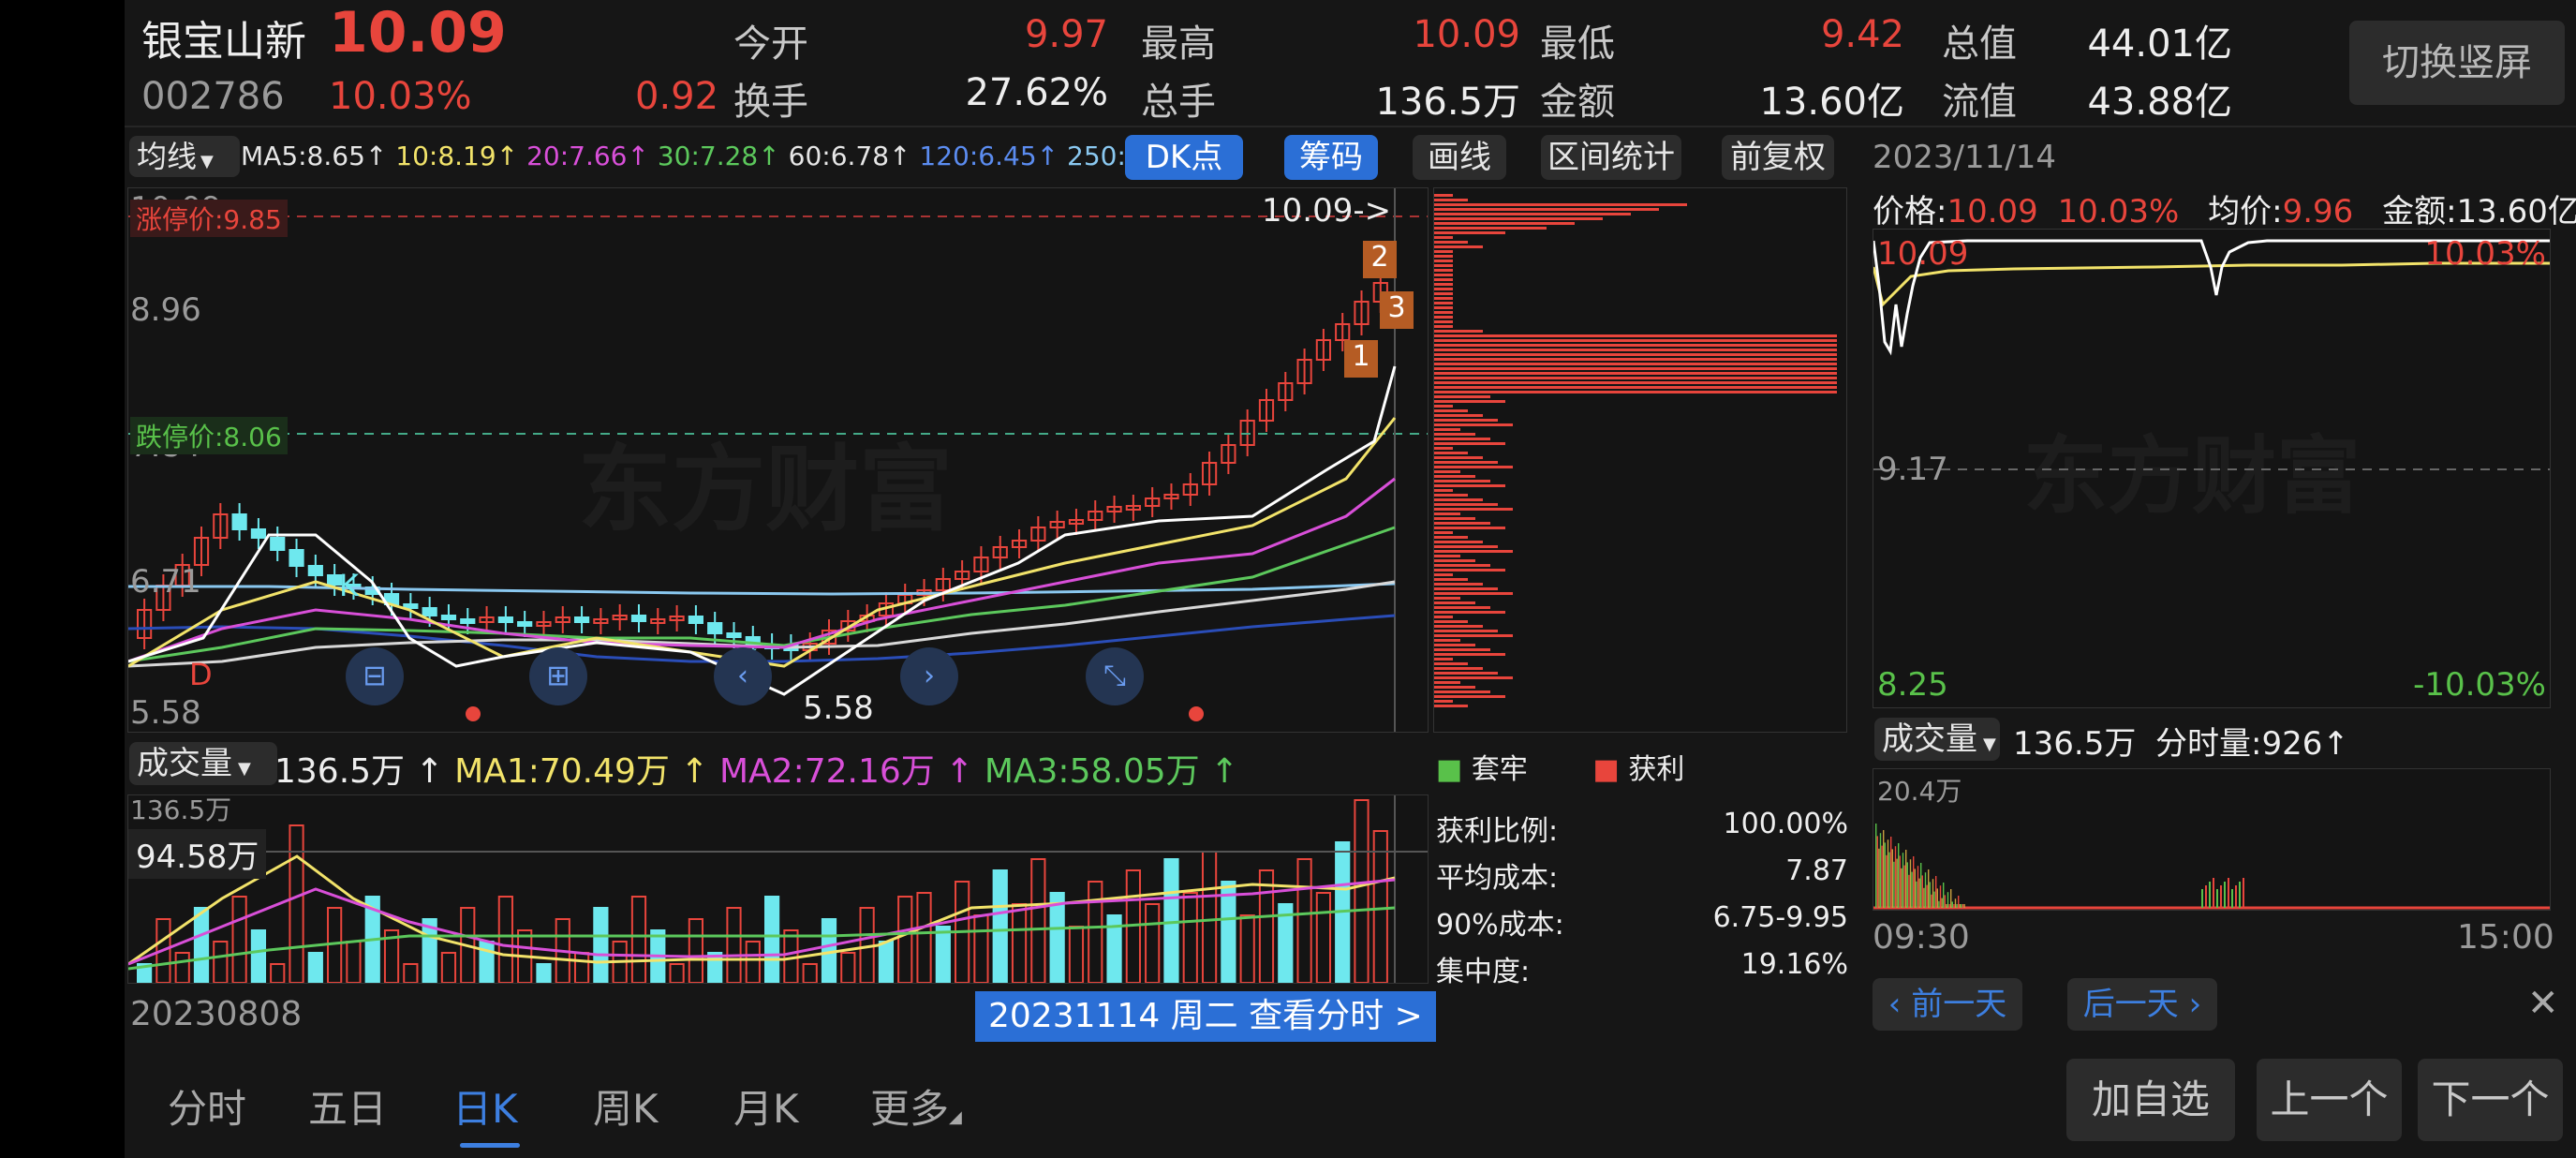 The height and width of the screenshot is (1158, 2576). Describe the element at coordinates (1992, 211) in the screenshot. I see `intraday-price: 10.09` at that location.